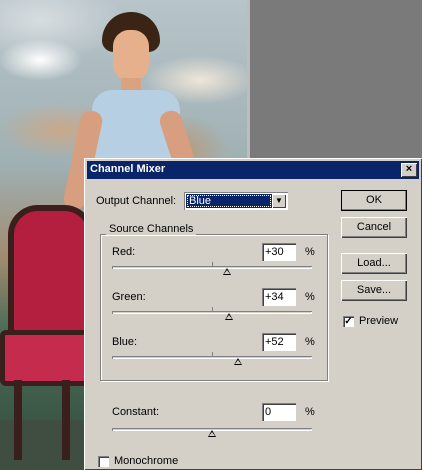  I want to click on monochrome-checkbox, so click(103, 461).